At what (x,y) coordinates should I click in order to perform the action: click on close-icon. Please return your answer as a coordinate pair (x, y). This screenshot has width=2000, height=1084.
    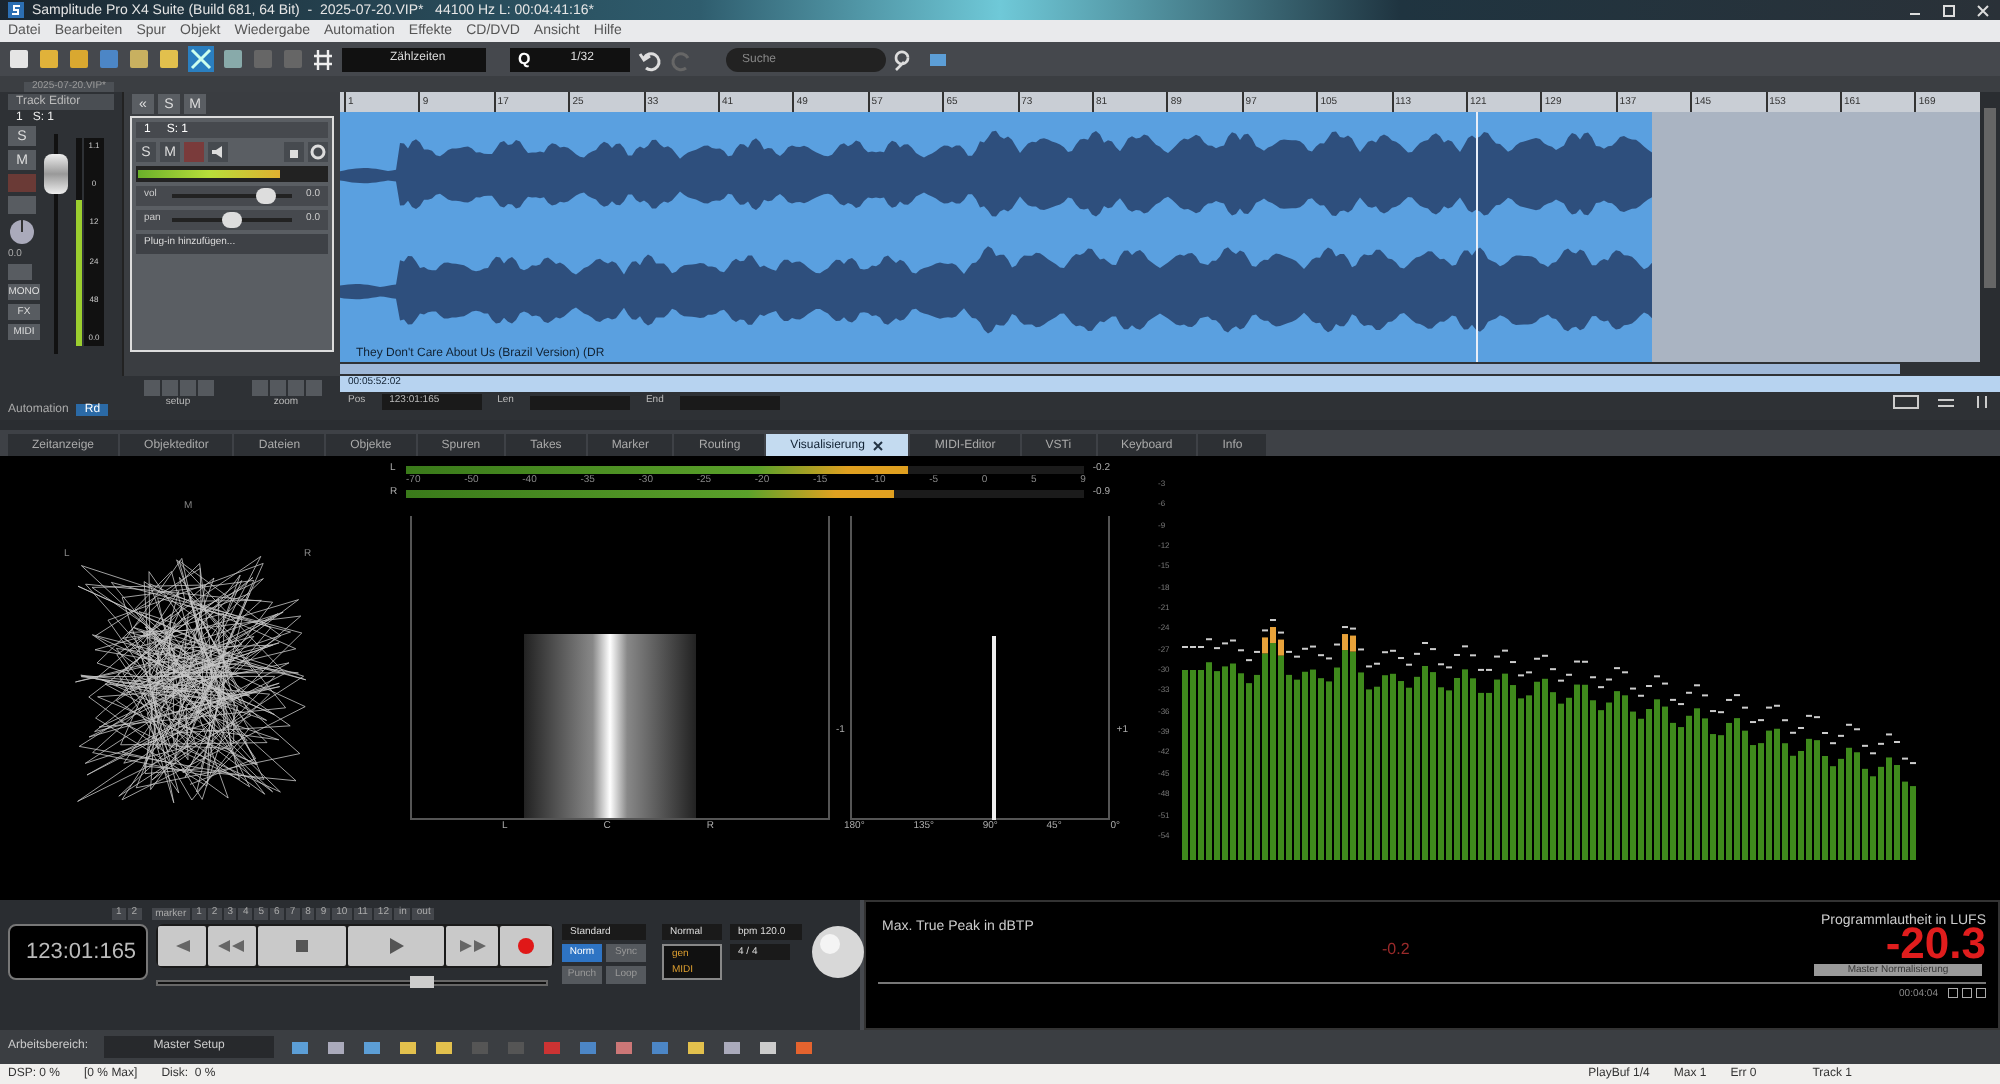
    Looking at the image, I should click on (878, 445).